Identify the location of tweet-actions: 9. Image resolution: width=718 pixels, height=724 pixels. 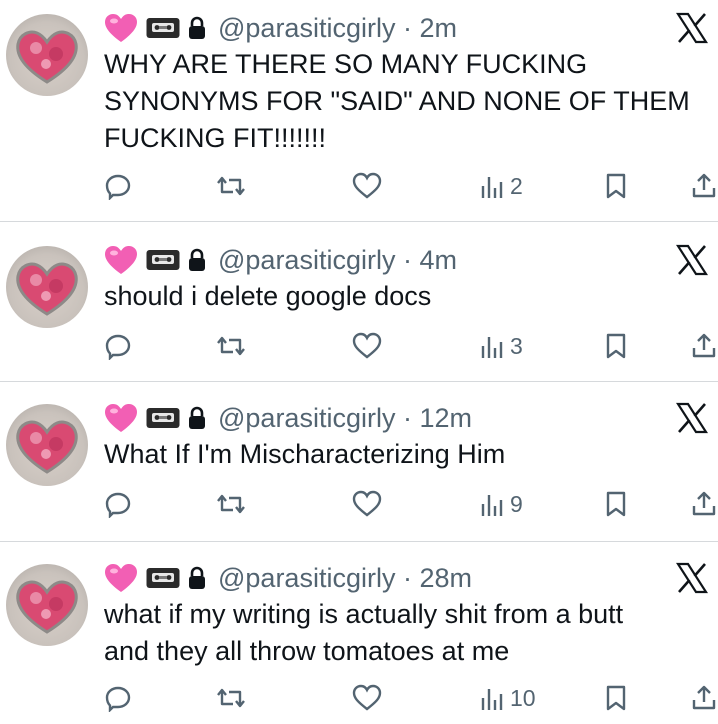
(411, 504).